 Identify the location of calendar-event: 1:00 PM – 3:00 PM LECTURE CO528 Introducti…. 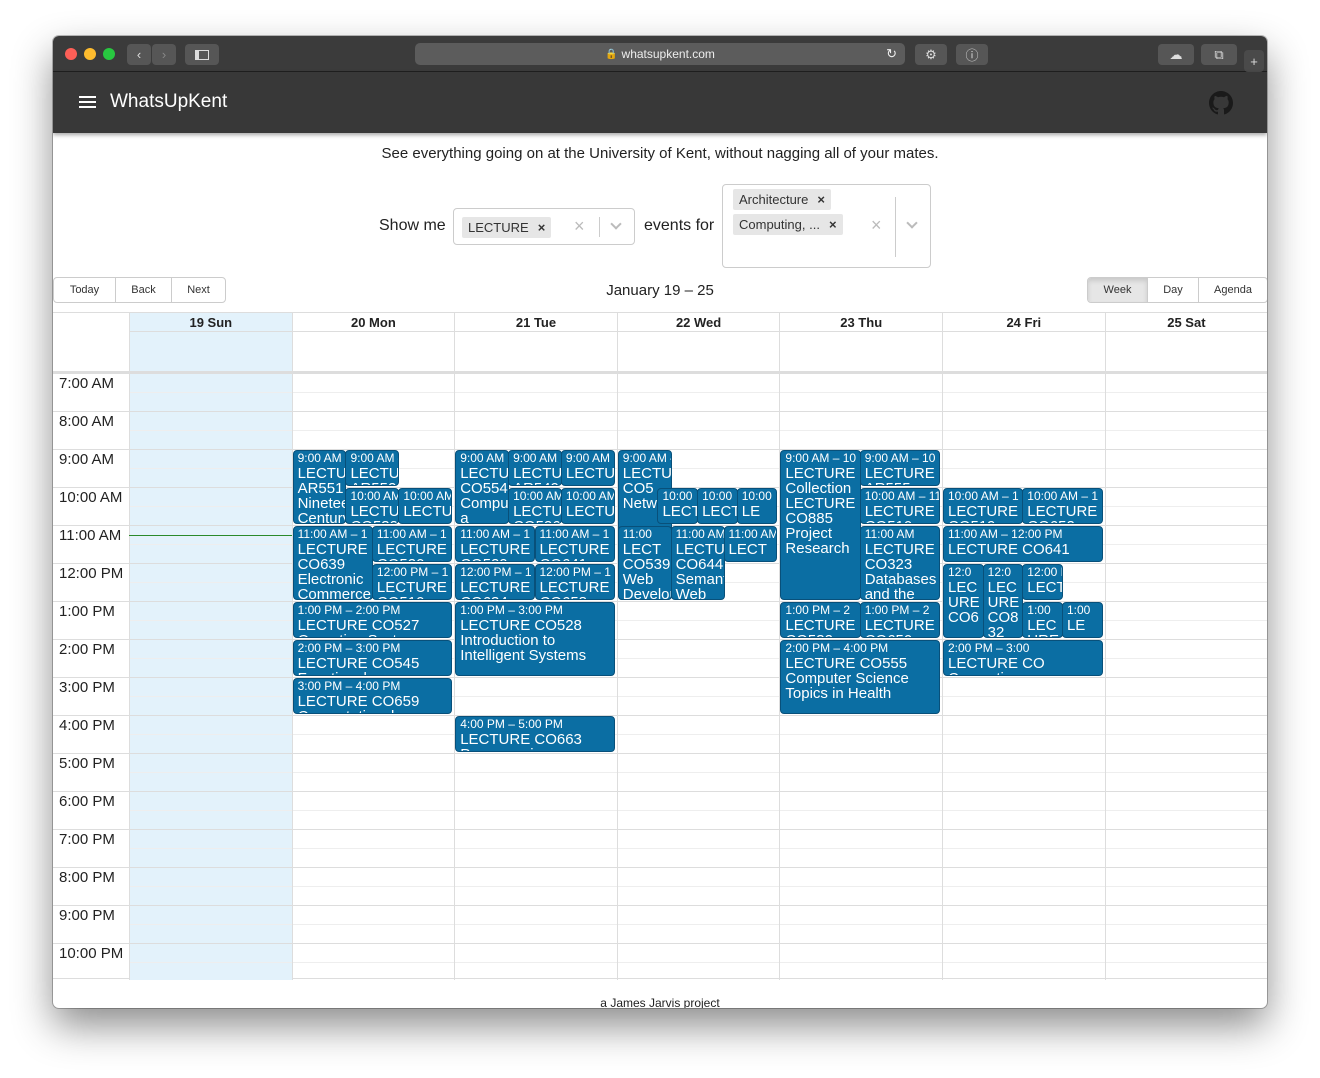
(535, 639).